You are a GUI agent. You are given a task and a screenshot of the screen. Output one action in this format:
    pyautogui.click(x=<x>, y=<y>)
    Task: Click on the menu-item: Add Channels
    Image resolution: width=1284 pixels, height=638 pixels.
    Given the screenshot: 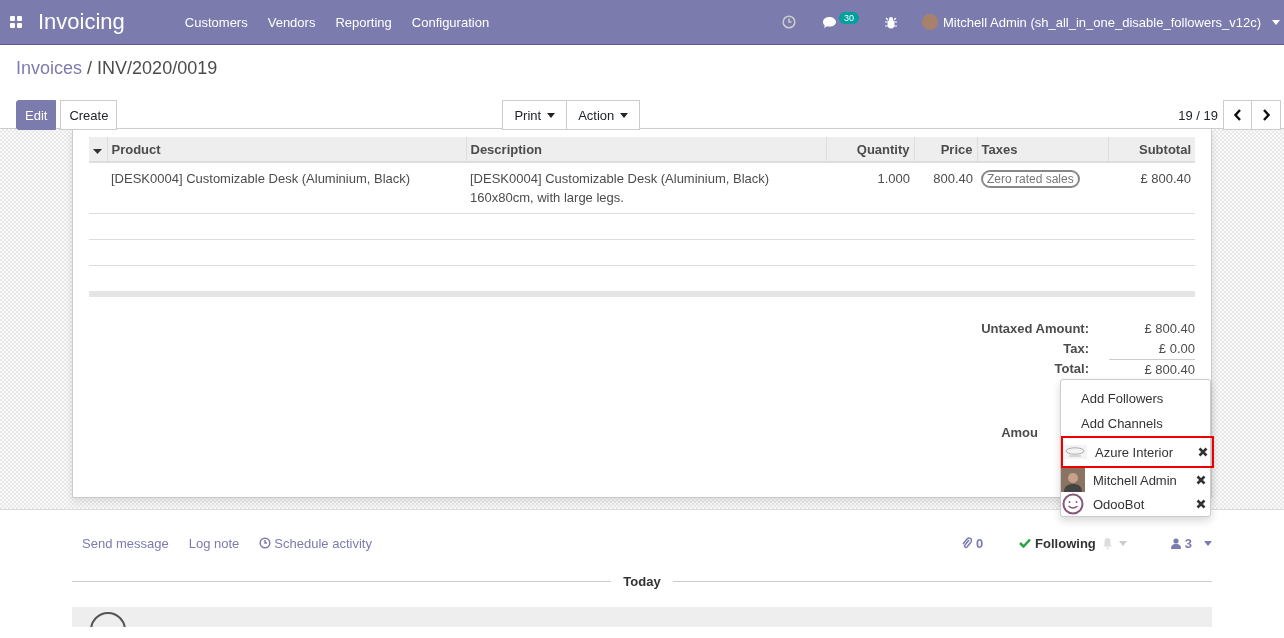 What is the action you would take?
    pyautogui.click(x=1135, y=423)
    